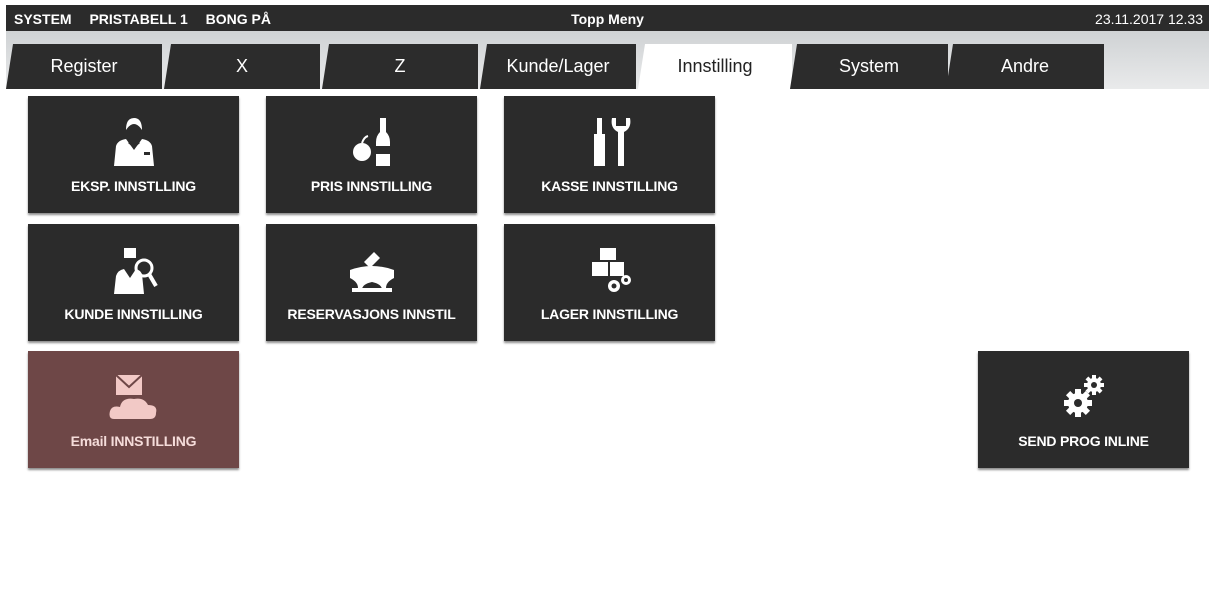 This screenshot has width=1213, height=594. I want to click on email-cloud-icon, so click(133, 395).